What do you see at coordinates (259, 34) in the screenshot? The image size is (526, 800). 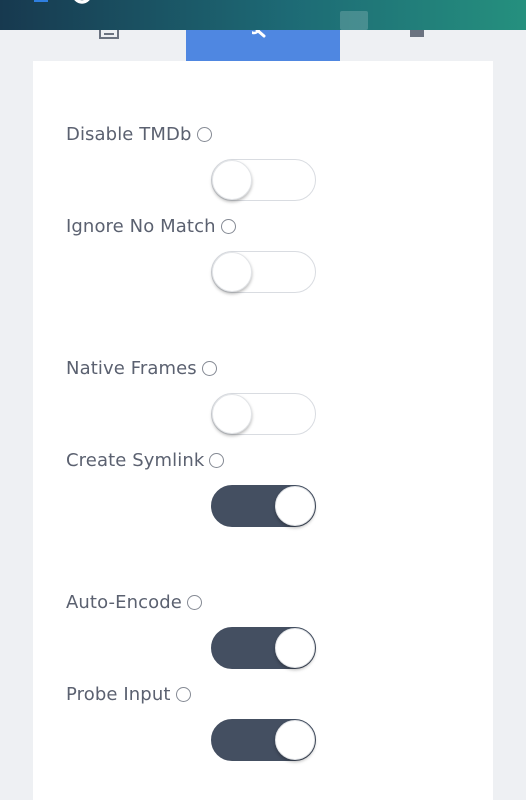 I see `search-icon` at bounding box center [259, 34].